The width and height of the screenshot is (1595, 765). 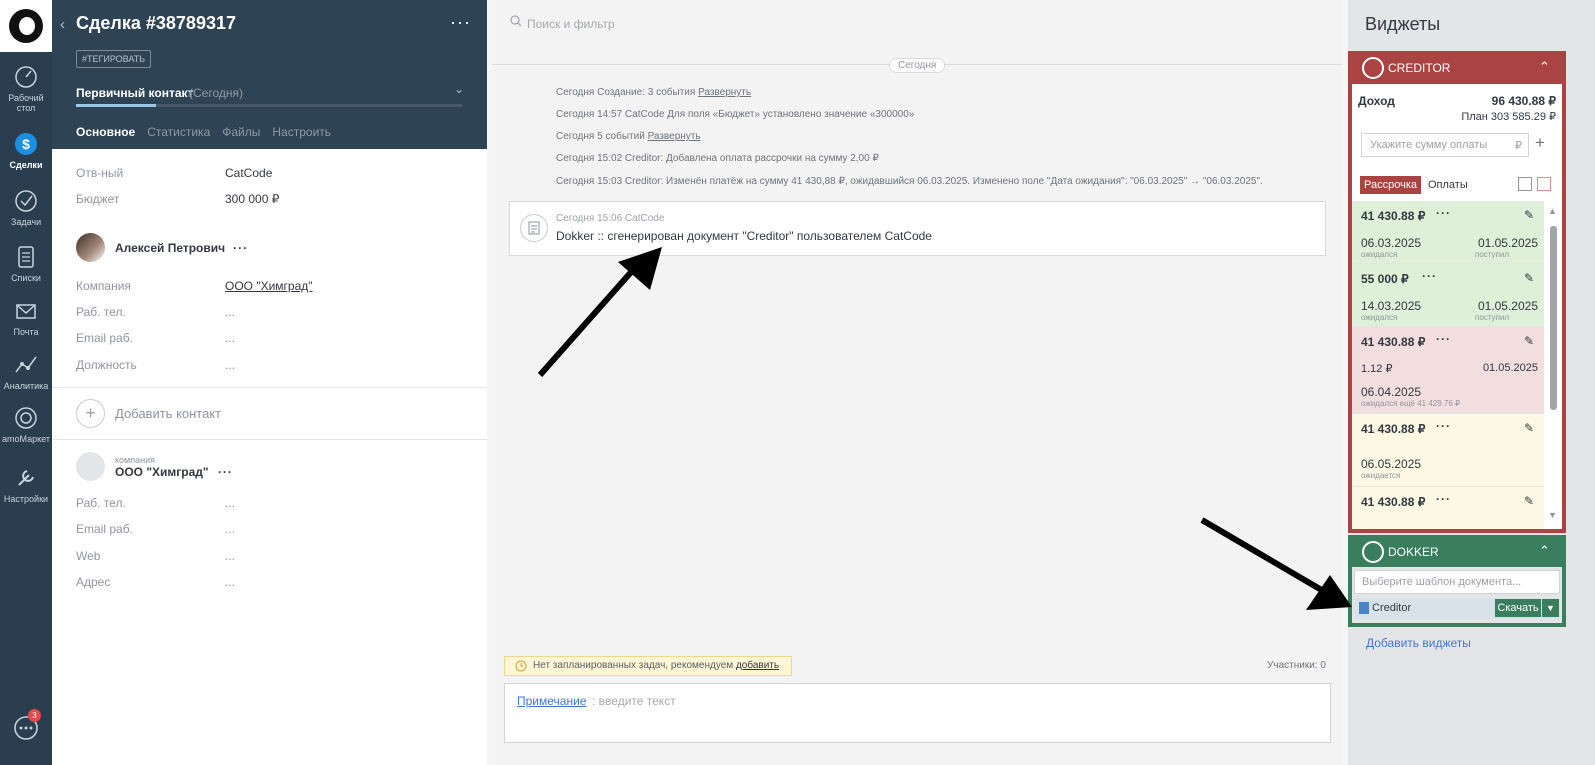 What do you see at coordinates (1544, 184) in the screenshot?
I see `trash-icon` at bounding box center [1544, 184].